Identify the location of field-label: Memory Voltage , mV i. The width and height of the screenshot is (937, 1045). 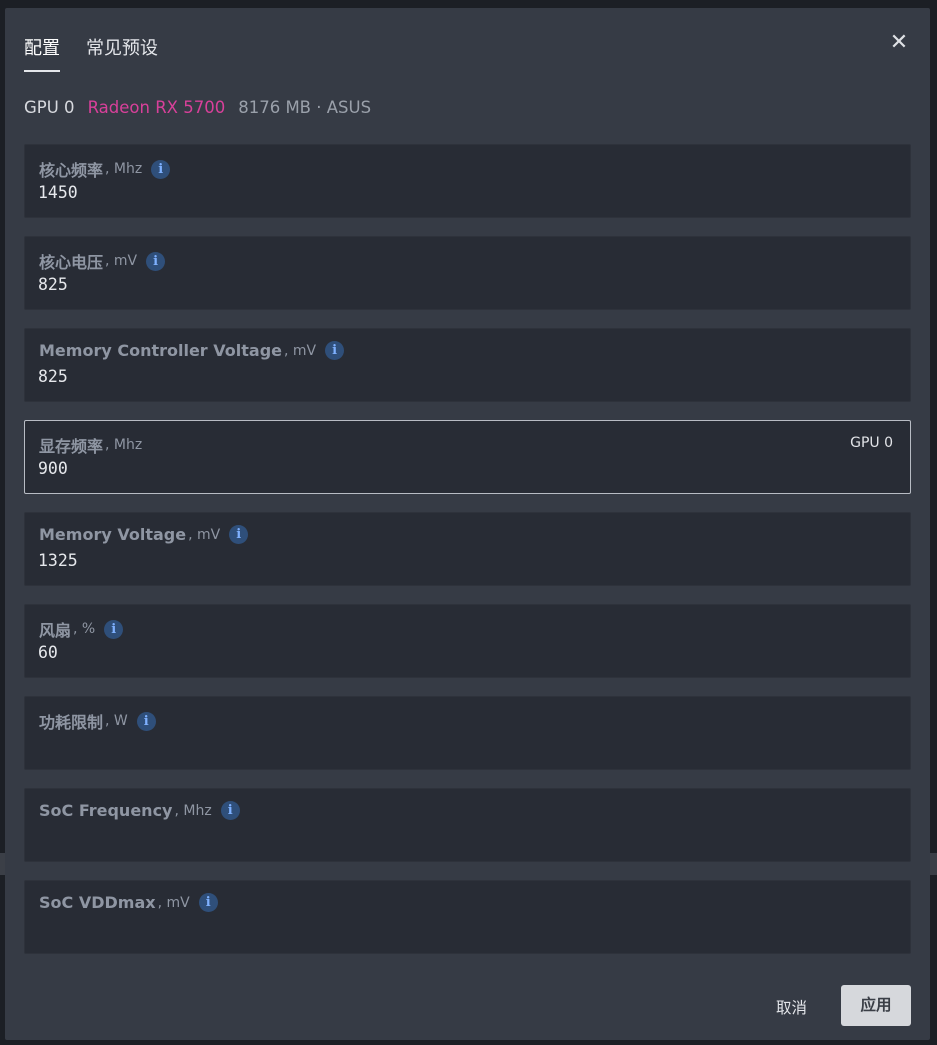
(144, 534).